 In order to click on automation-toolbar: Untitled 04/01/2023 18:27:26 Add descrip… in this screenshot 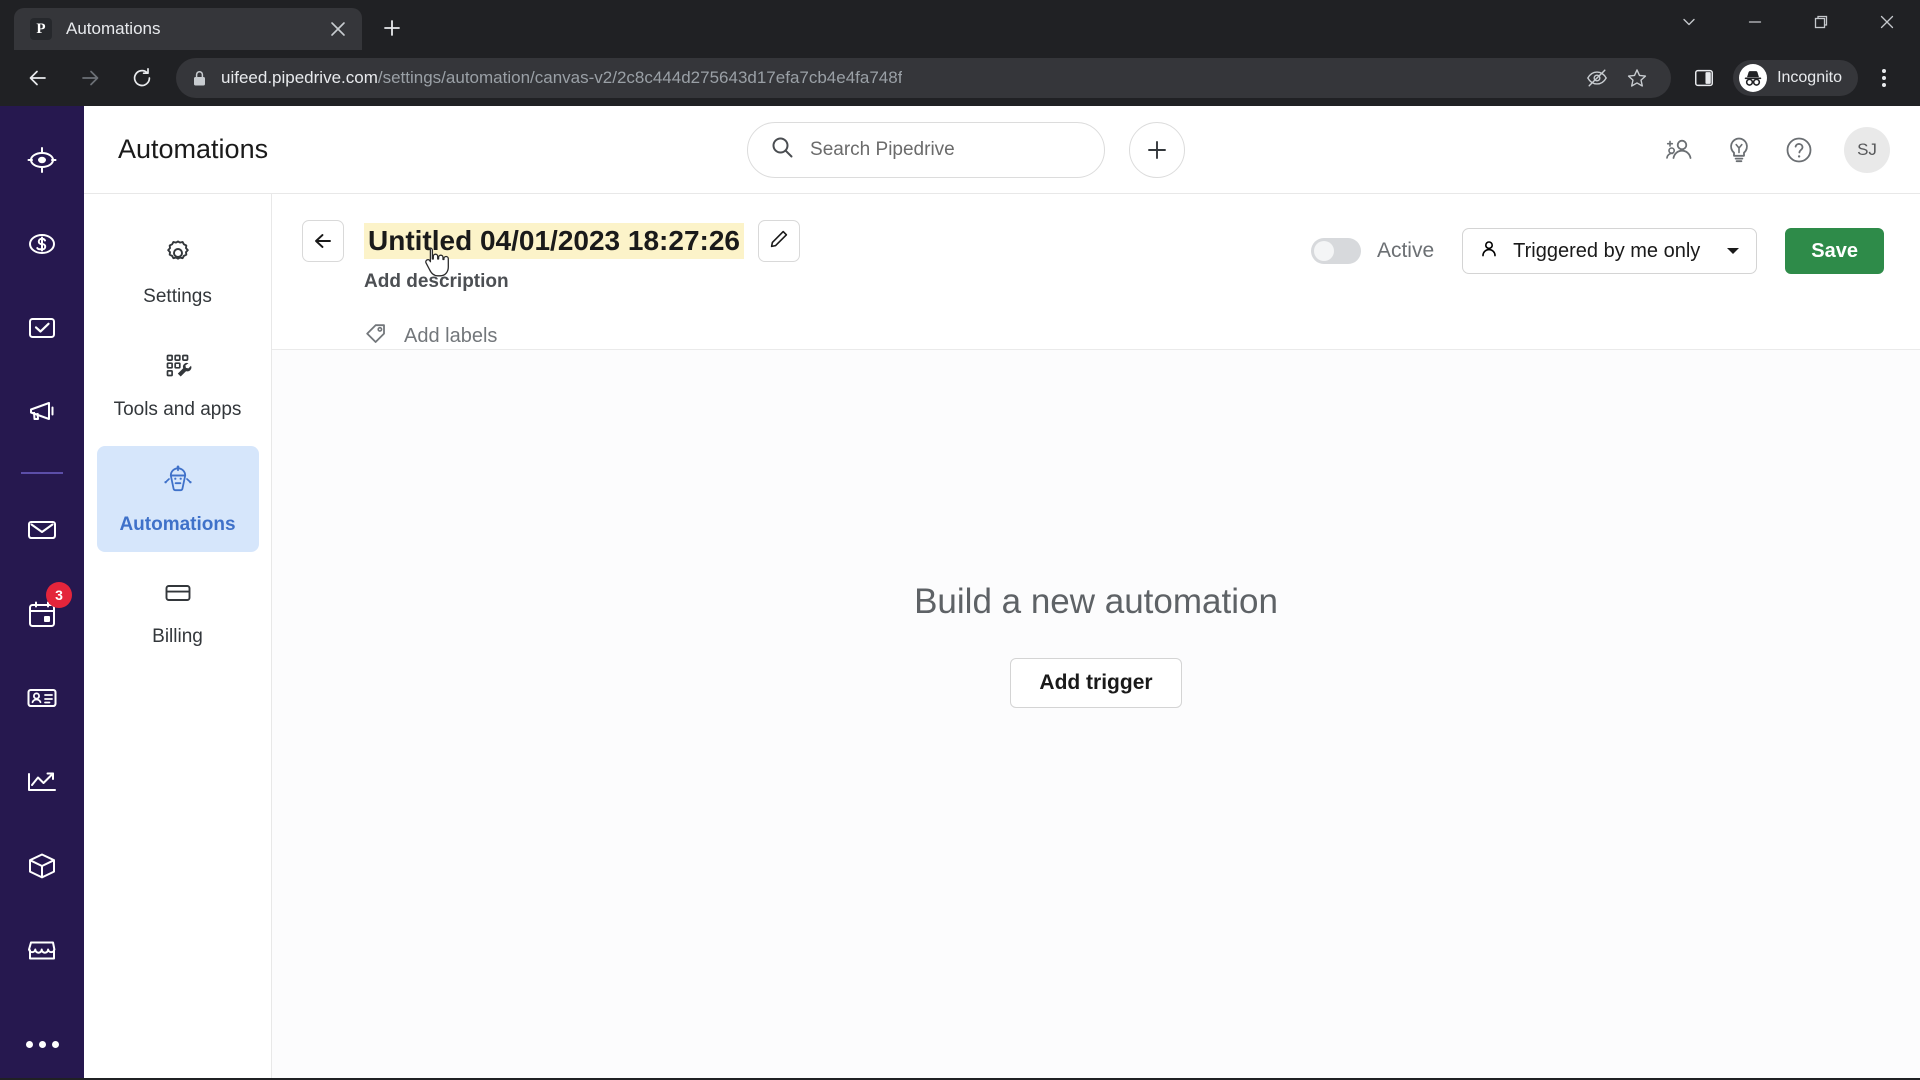, I will do `click(1096, 272)`.